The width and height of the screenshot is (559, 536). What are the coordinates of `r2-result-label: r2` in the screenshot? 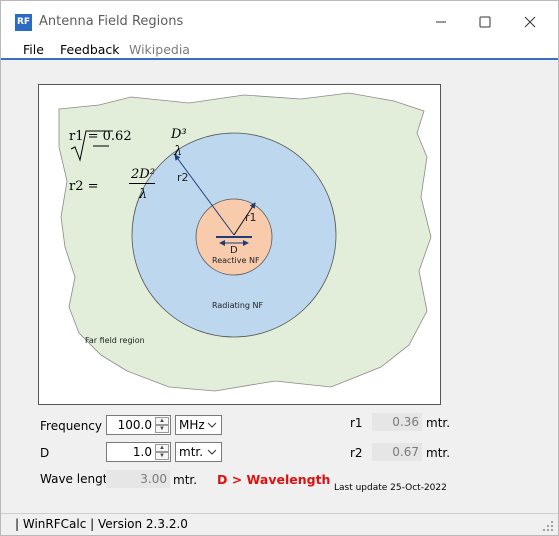 It's located at (356, 453).